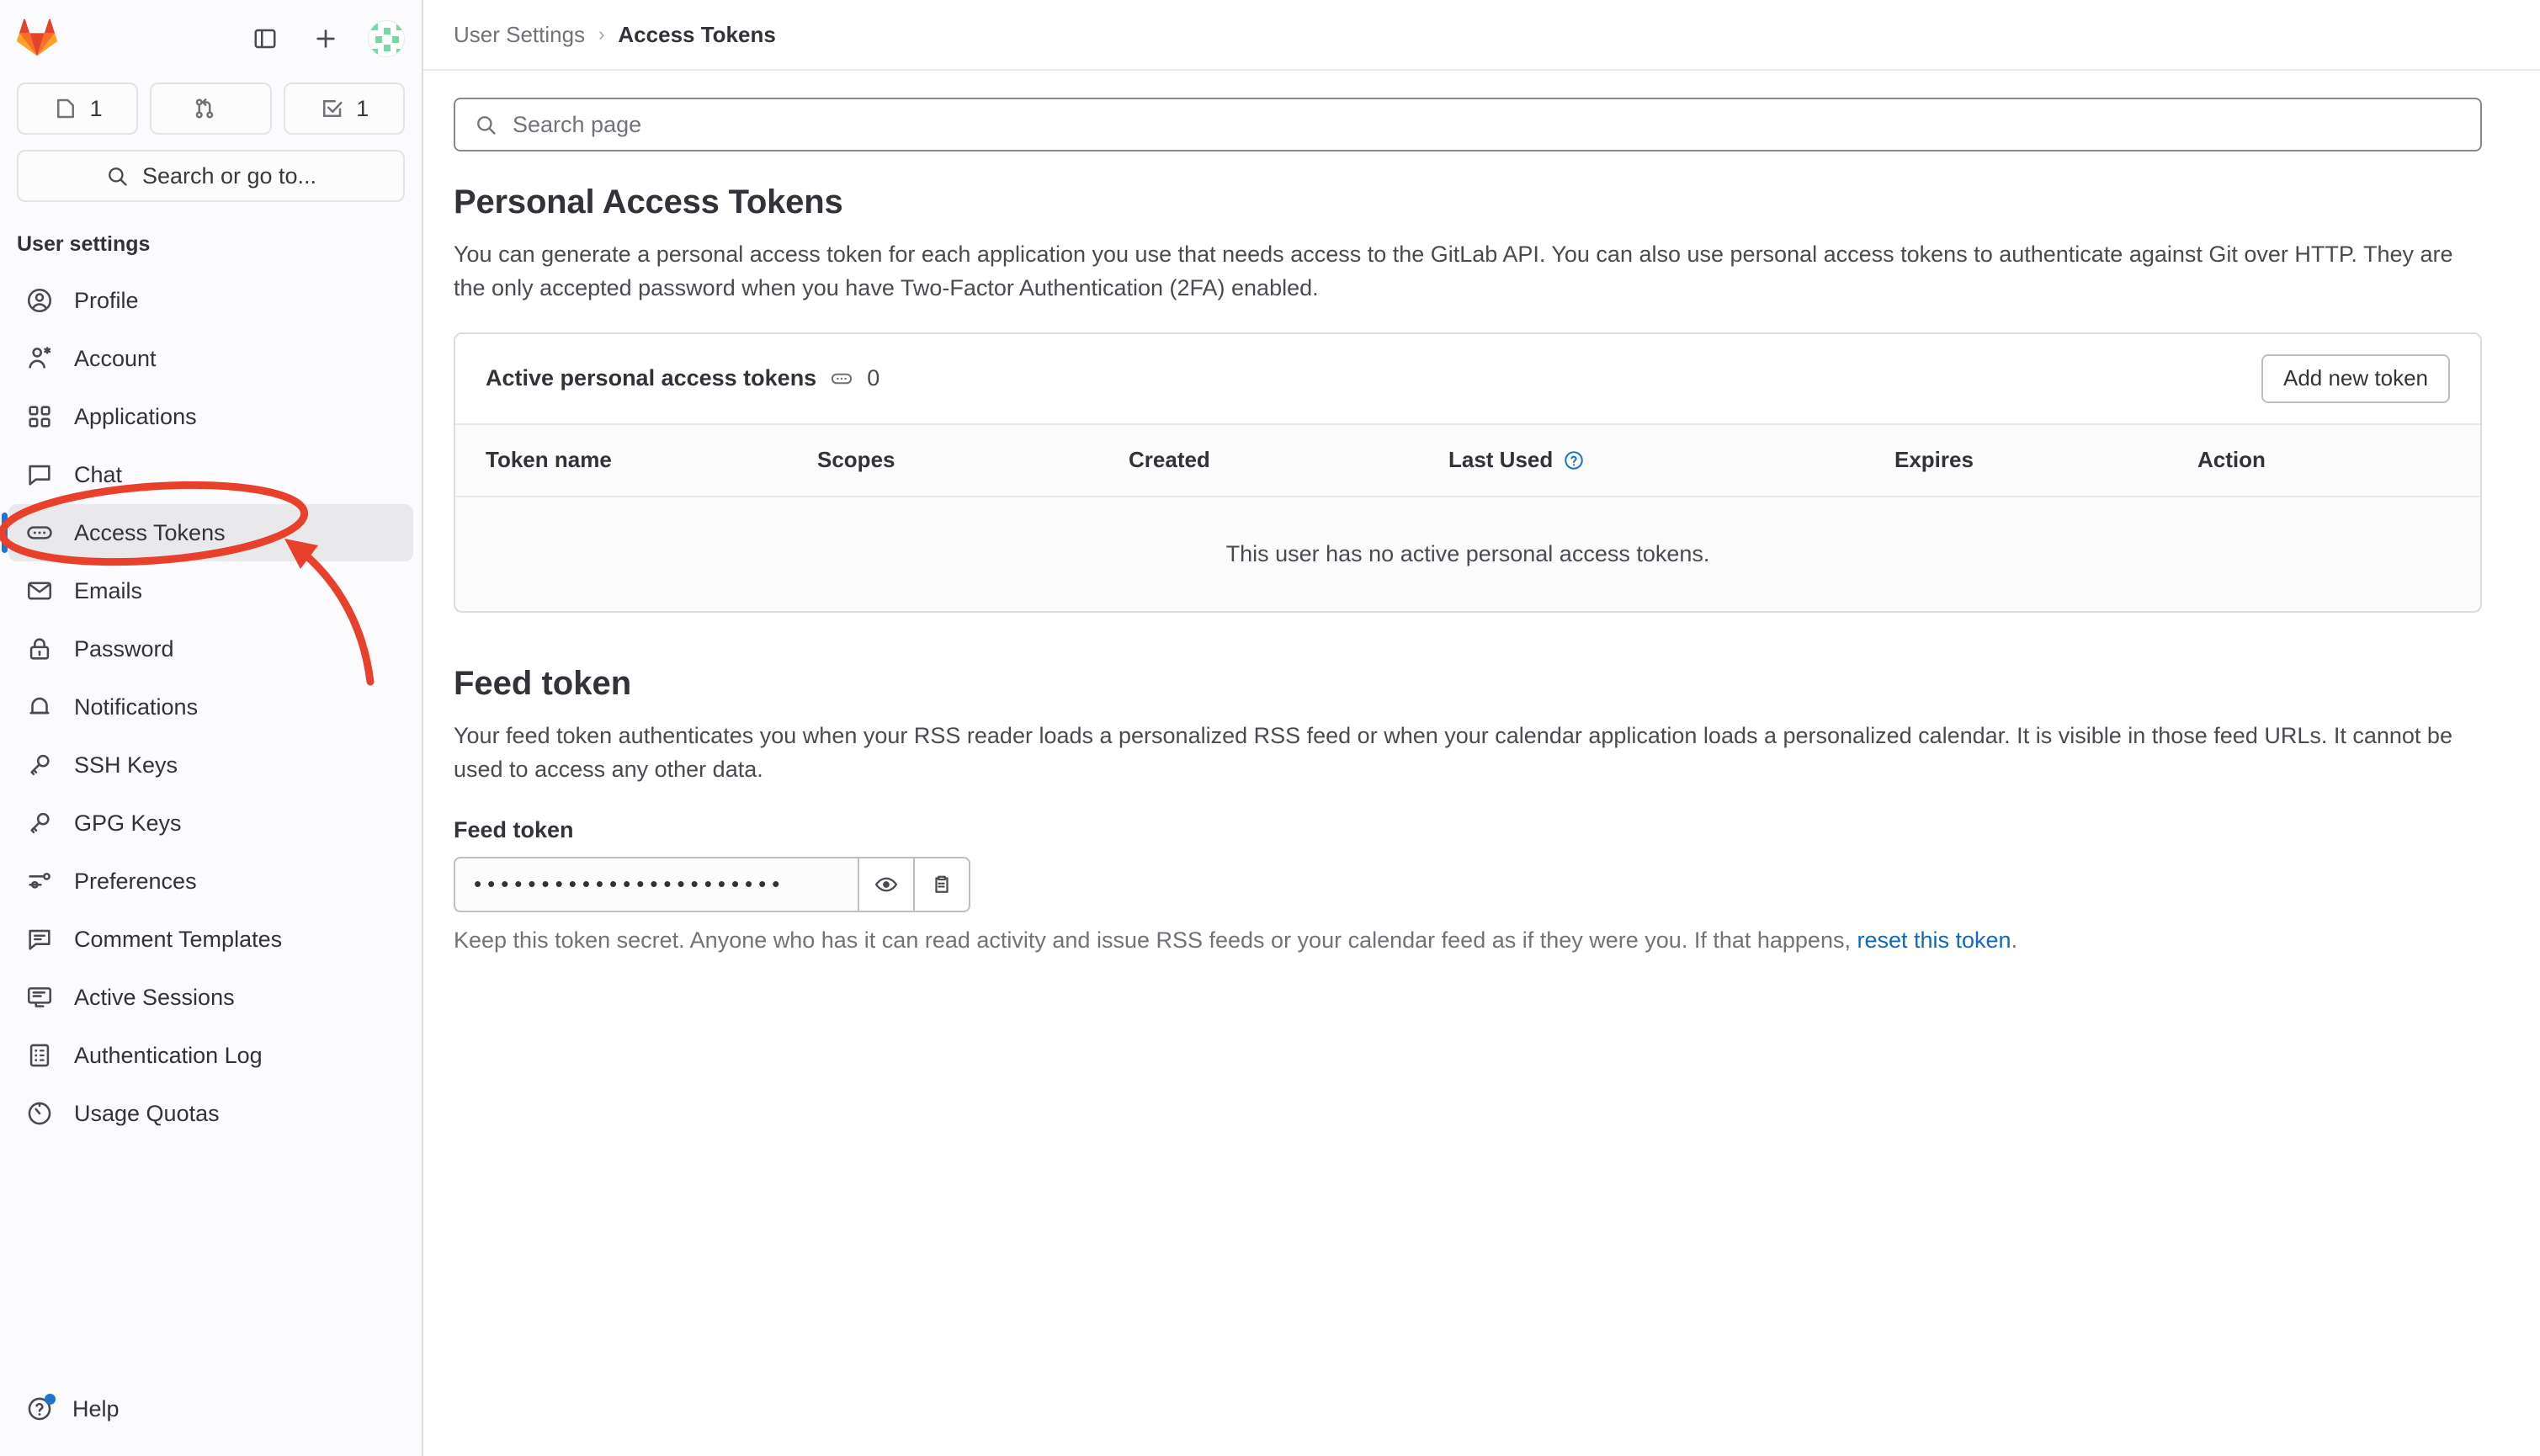 This screenshot has height=1456, width=2540. I want to click on breadcrumb-parent: User Settings, so click(519, 35).